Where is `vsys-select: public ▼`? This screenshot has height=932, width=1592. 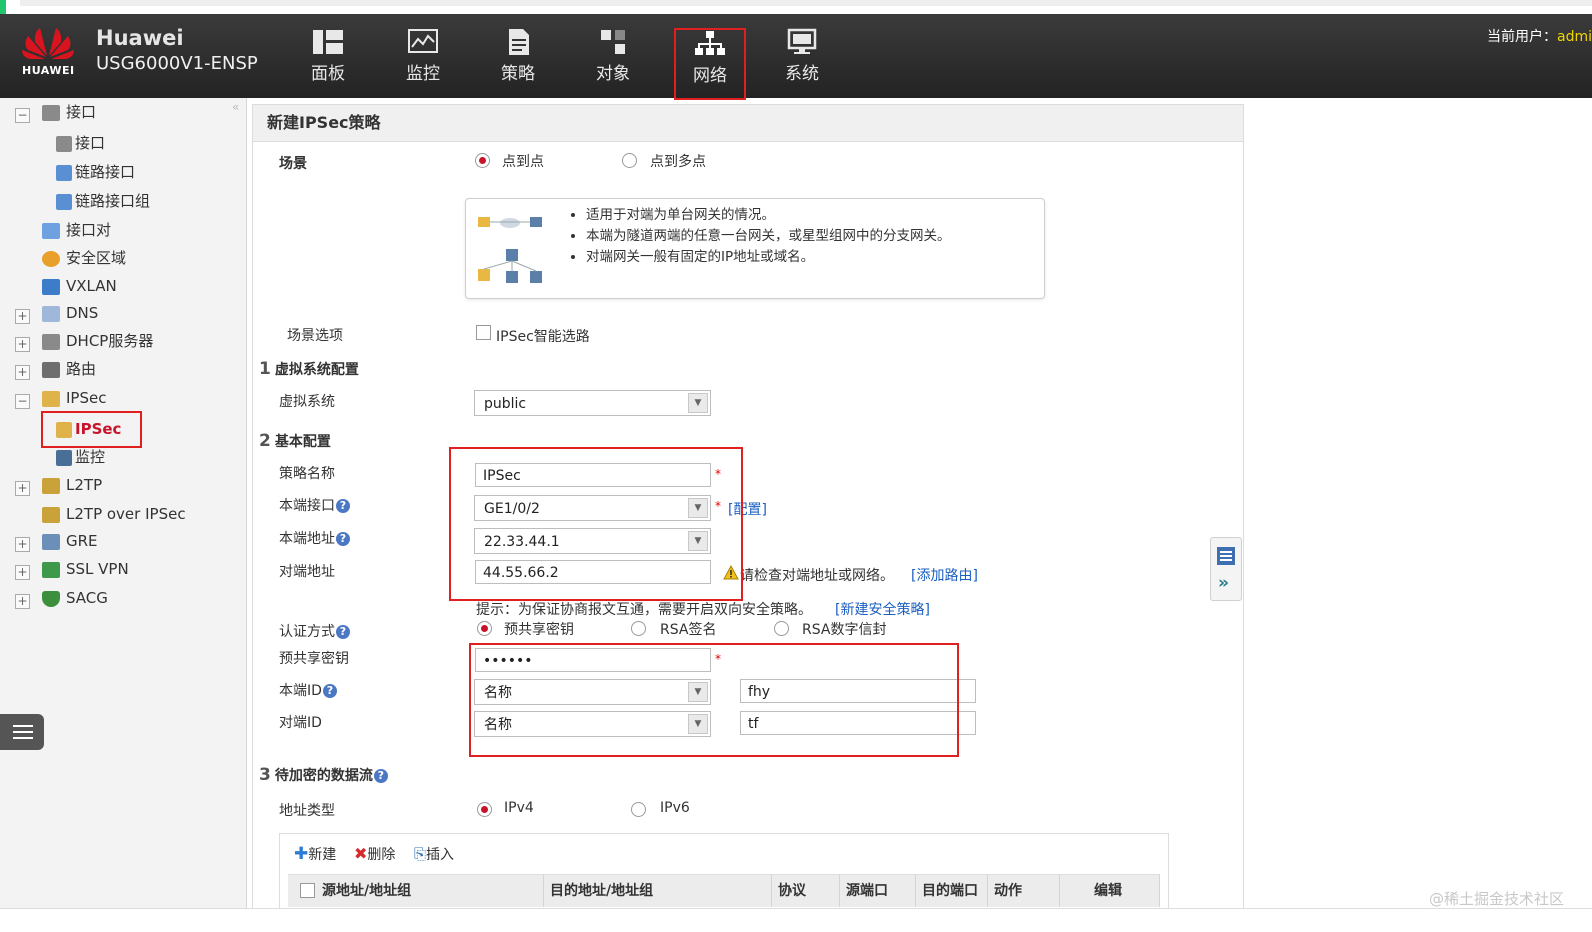
vsys-select: public ▼ is located at coordinates (592, 403).